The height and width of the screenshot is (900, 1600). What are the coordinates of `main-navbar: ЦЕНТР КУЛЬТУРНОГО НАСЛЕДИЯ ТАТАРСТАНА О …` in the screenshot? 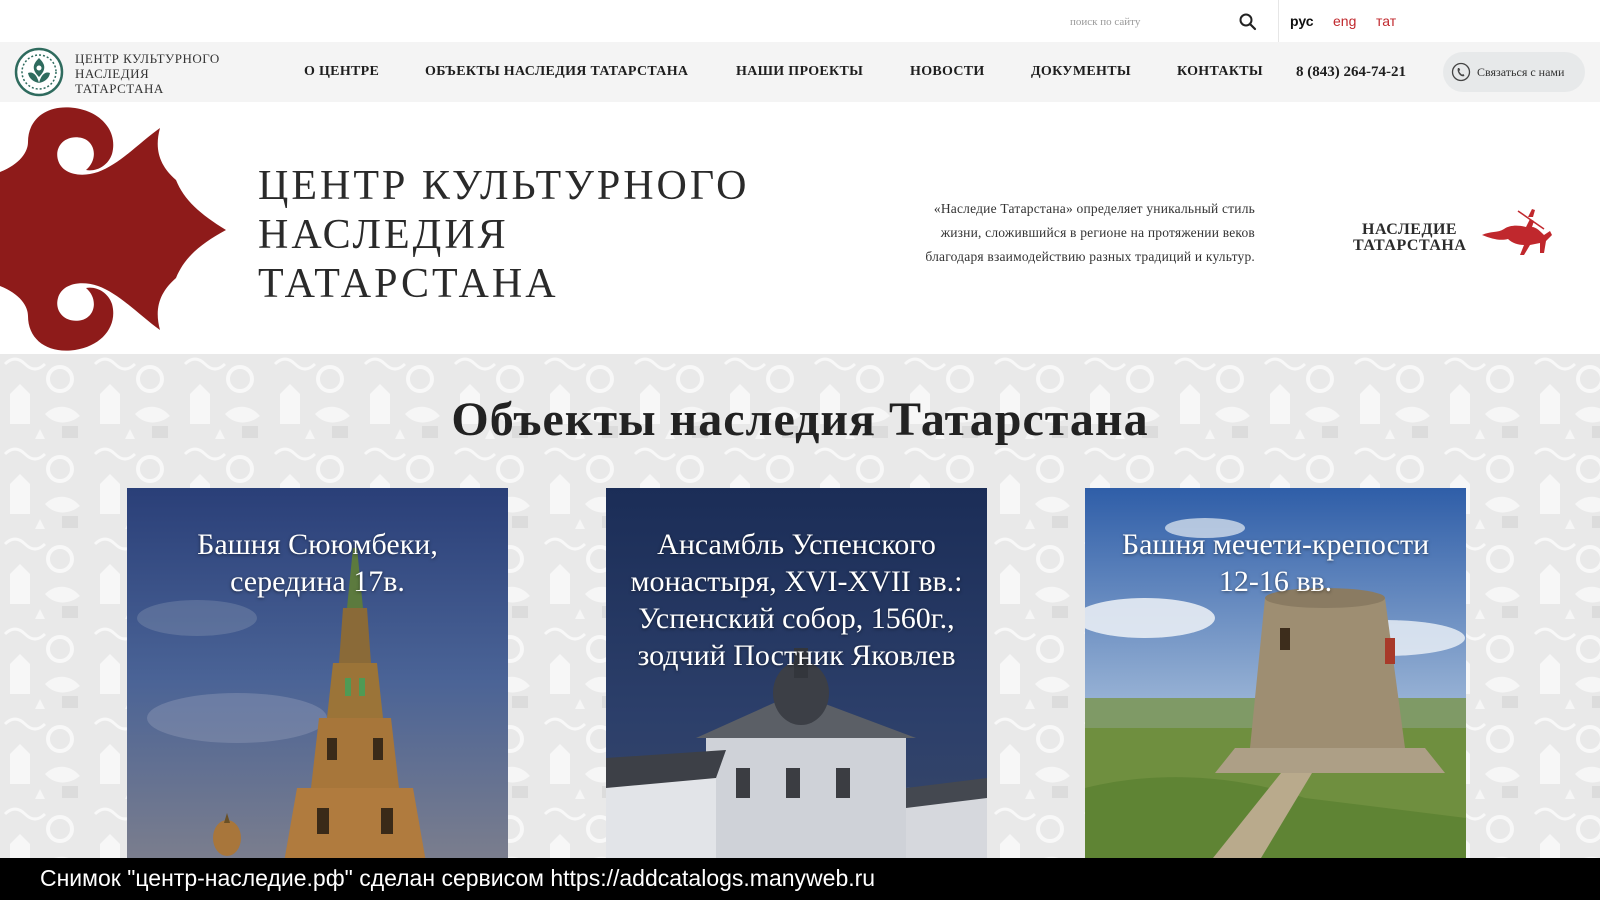 It's located at (800, 72).